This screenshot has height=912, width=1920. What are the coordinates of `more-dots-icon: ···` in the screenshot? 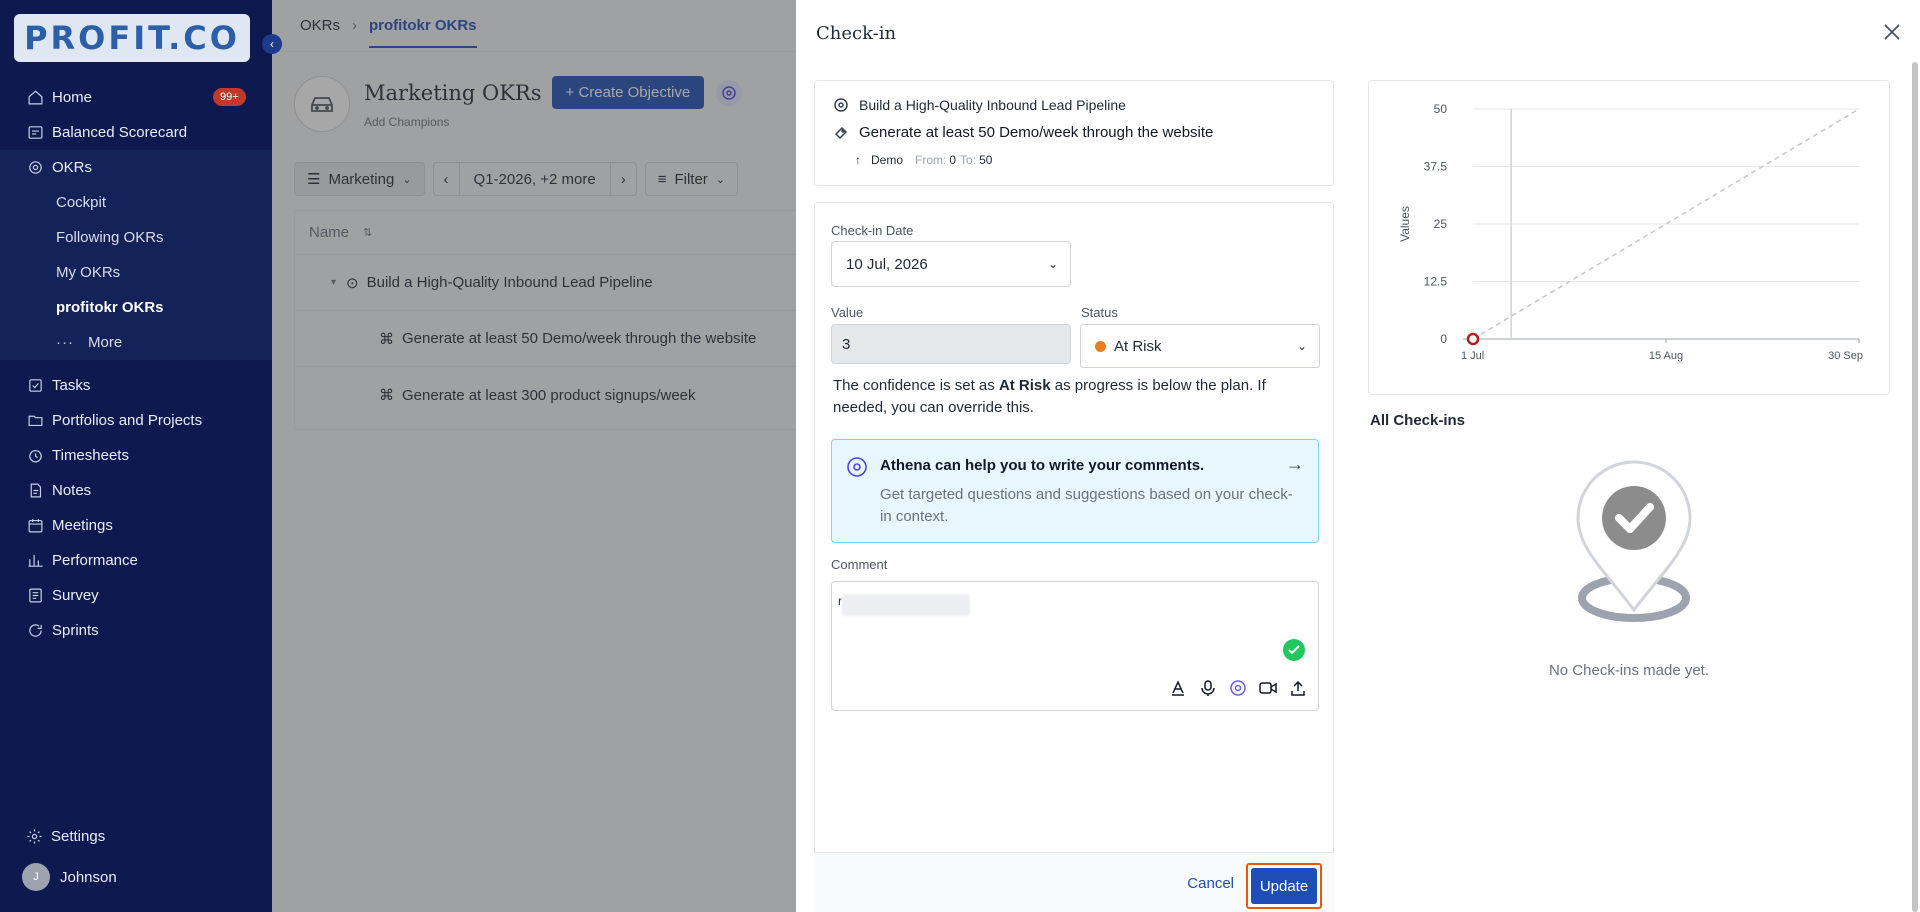 It's located at (65, 342).